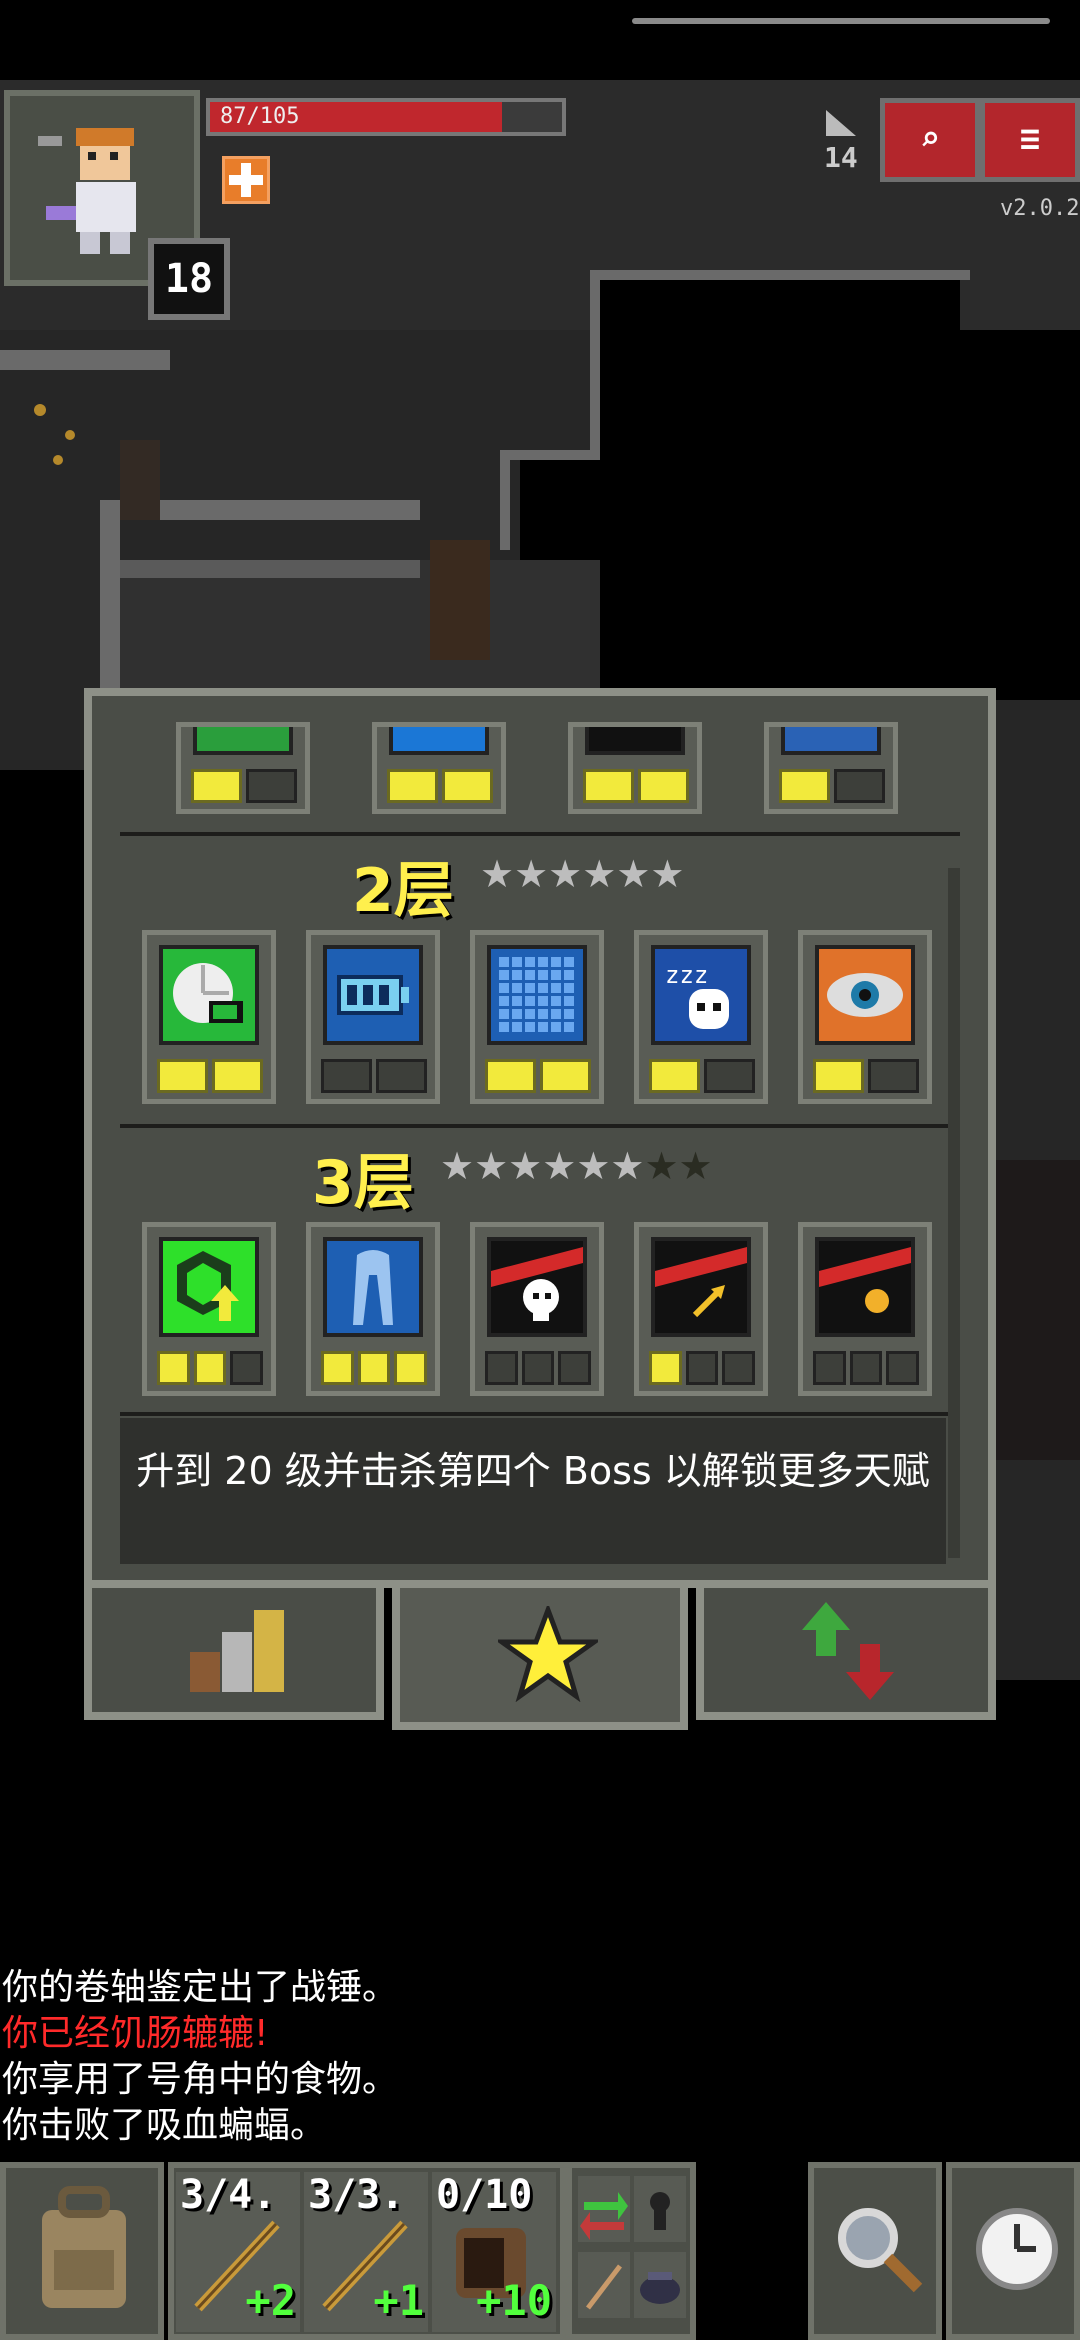 The image size is (1080, 2340). What do you see at coordinates (540, 1655) in the screenshot?
I see `tab-talents` at bounding box center [540, 1655].